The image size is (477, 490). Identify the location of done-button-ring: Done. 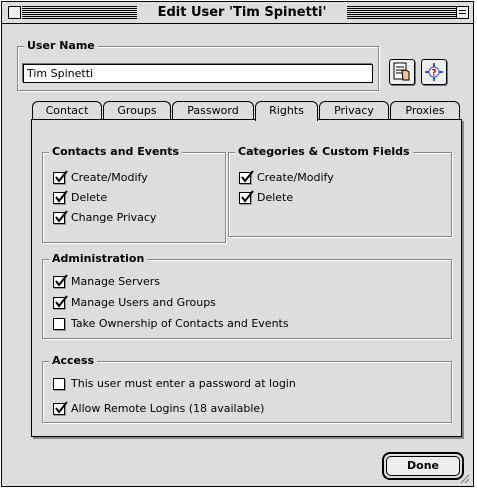
(423, 466).